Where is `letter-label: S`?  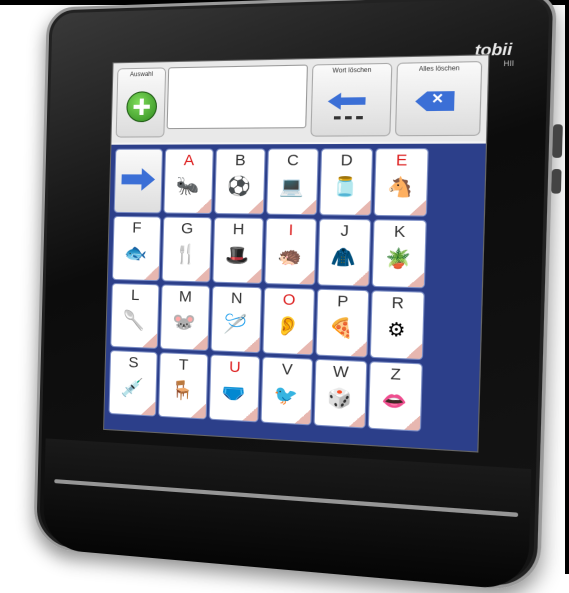
letter-label: S is located at coordinates (133, 362).